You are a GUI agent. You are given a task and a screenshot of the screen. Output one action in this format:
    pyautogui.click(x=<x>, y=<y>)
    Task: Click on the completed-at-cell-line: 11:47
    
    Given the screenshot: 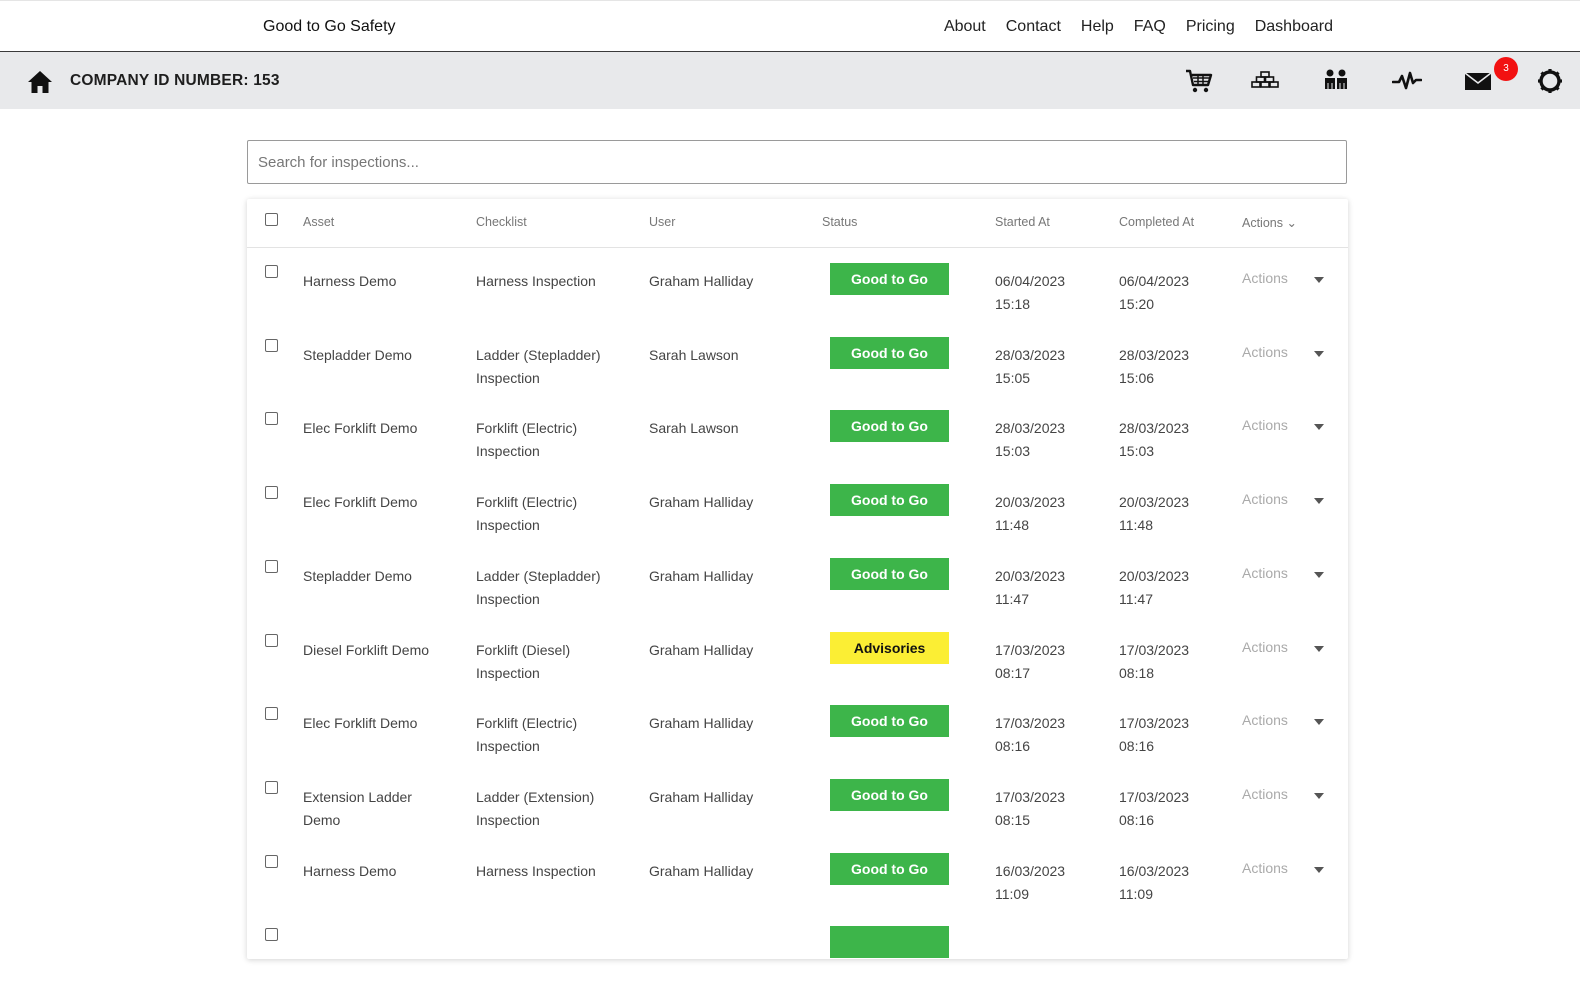 What is the action you would take?
    pyautogui.click(x=1136, y=598)
    